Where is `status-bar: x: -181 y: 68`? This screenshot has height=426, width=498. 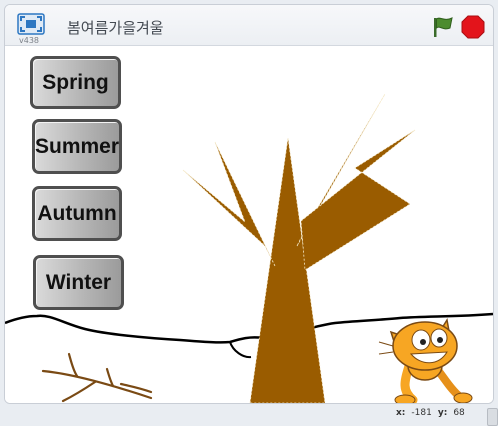
status-bar: x: -181 y: 68 is located at coordinates (249, 415).